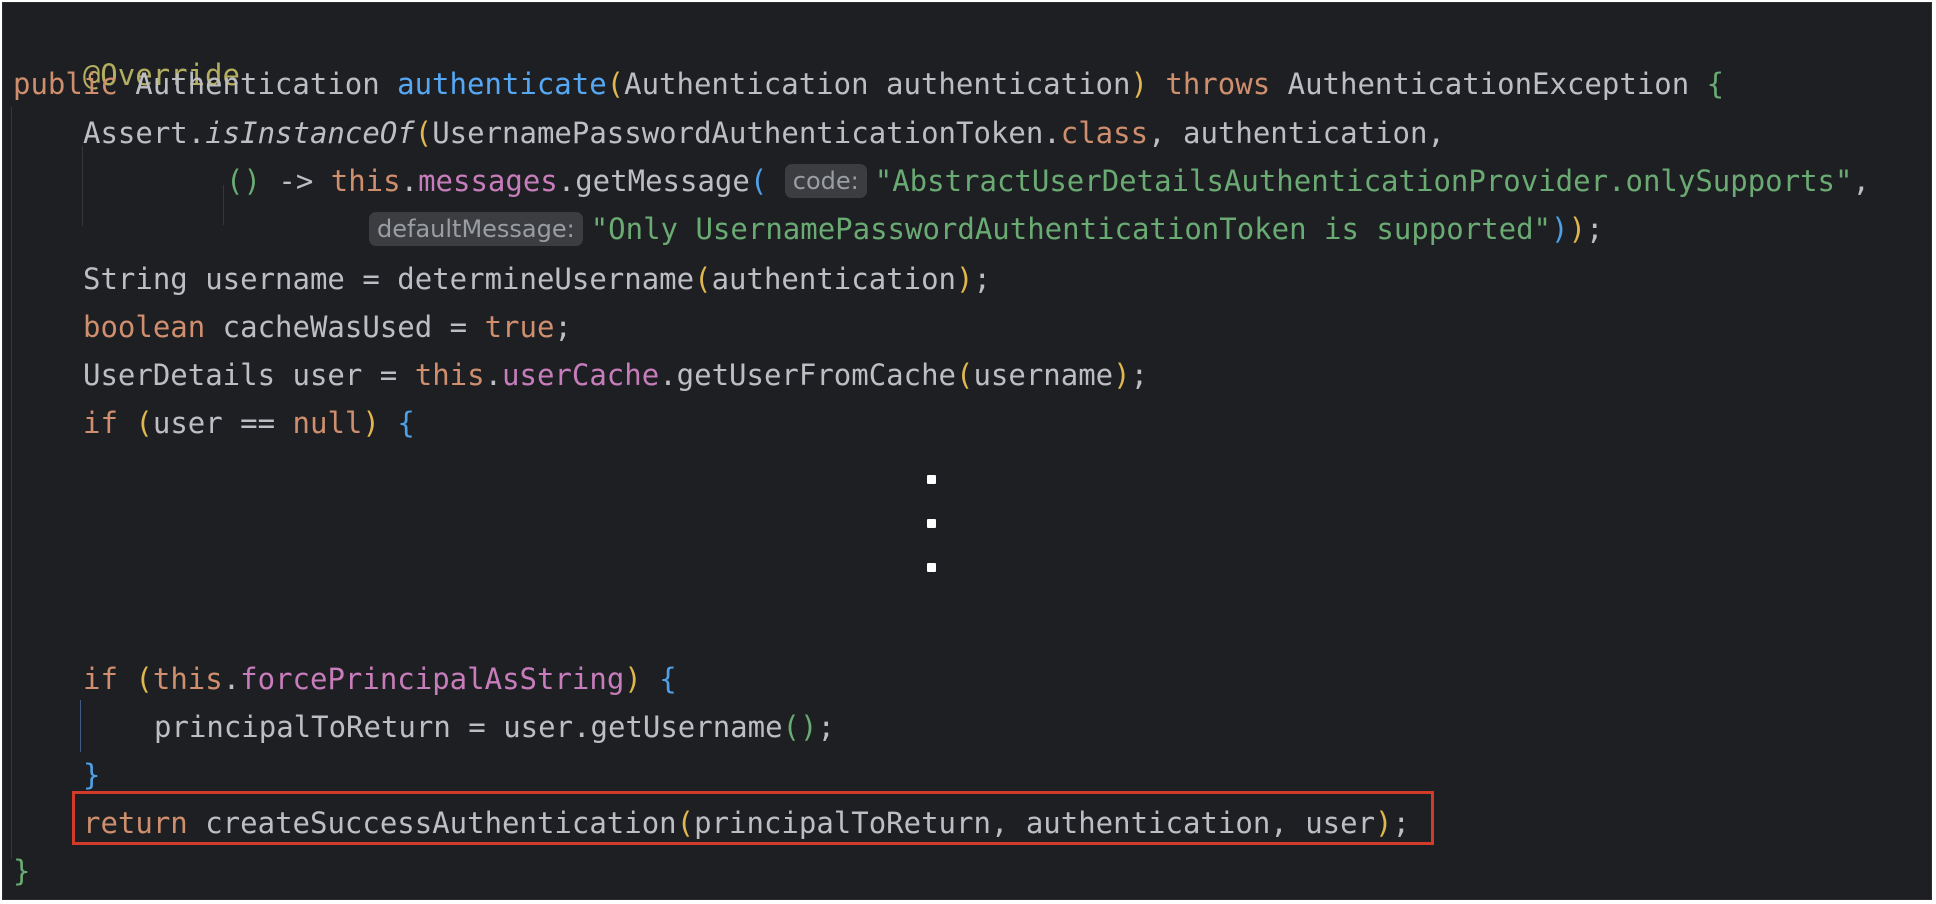  What do you see at coordinates (1488, 84) in the screenshot?
I see `exception-type: AuthenticationException` at bounding box center [1488, 84].